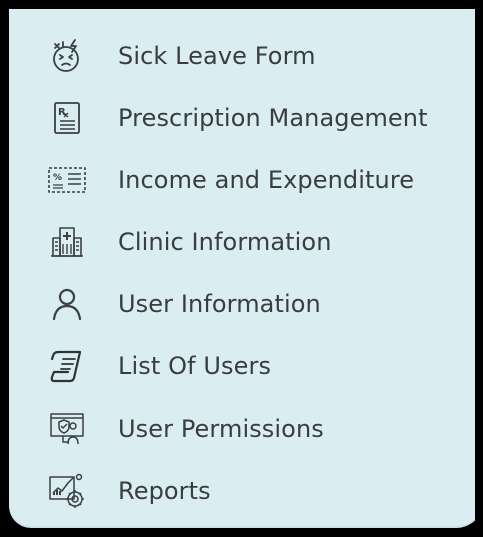  Describe the element at coordinates (67, 56) in the screenshot. I see `sick-face-icon` at that location.